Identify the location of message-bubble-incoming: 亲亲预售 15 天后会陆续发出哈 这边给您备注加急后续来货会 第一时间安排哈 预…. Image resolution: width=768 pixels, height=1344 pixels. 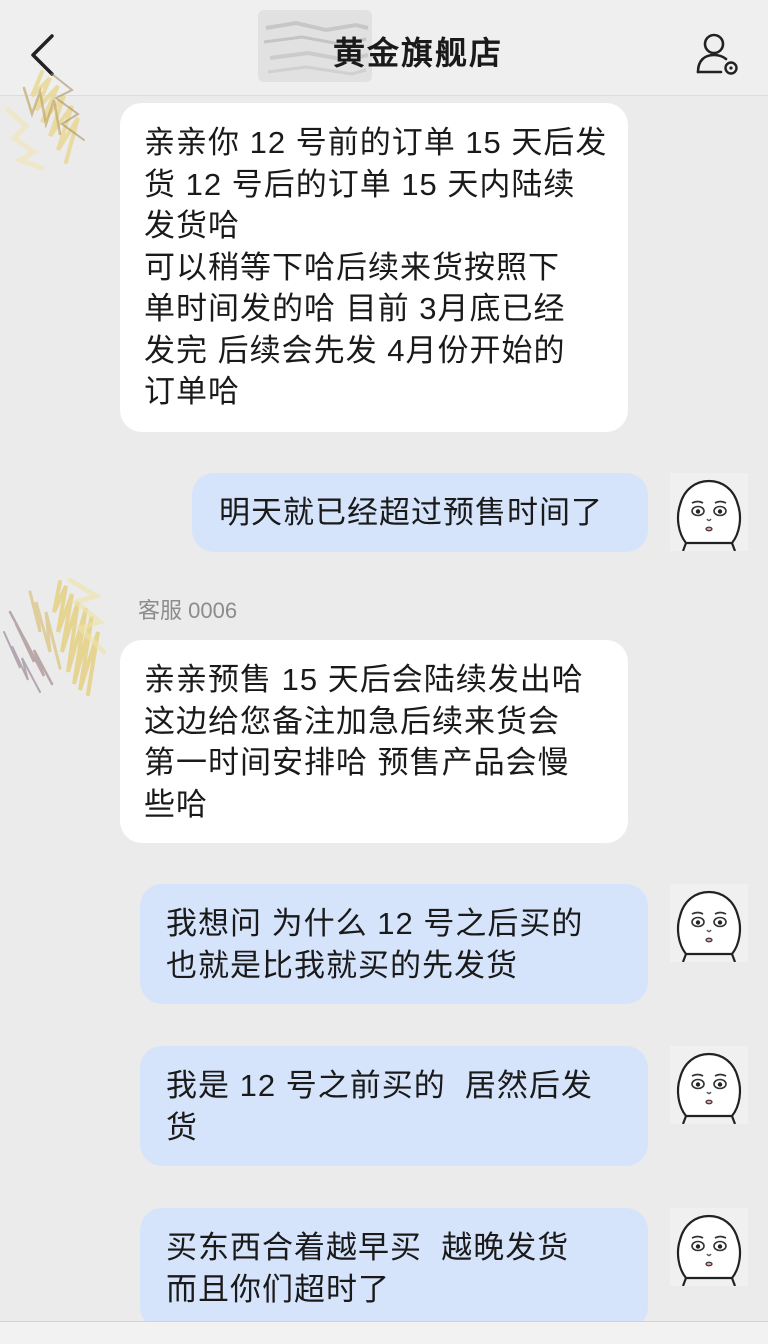
(374, 741).